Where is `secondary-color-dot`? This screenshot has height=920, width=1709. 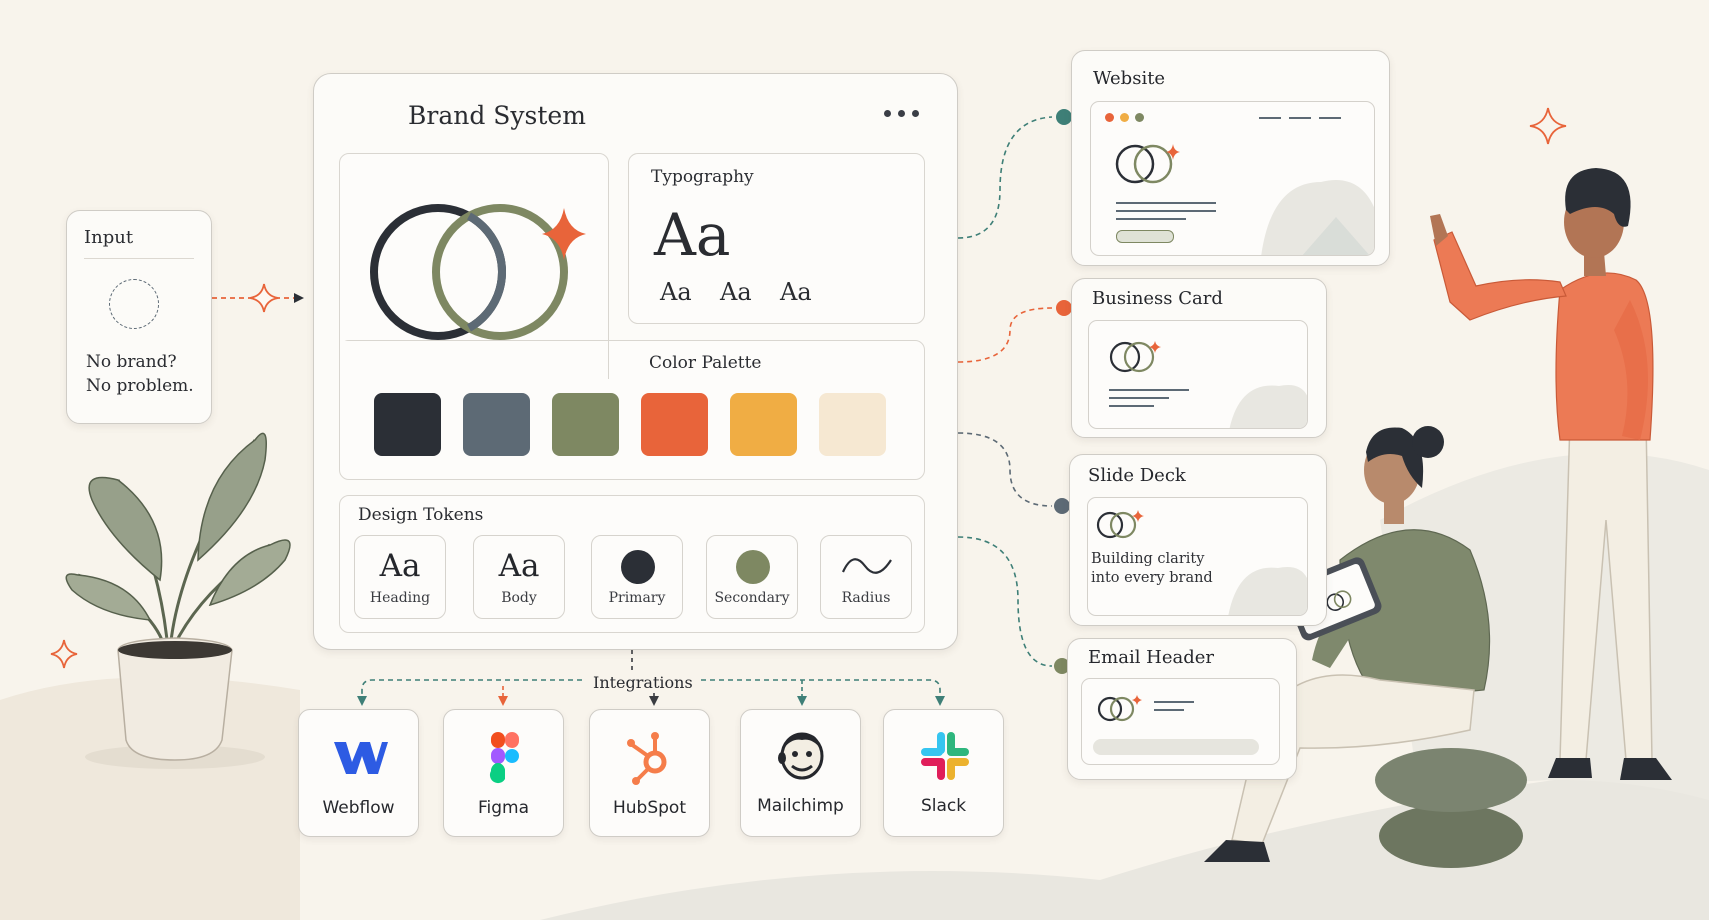 secondary-color-dot is located at coordinates (753, 567).